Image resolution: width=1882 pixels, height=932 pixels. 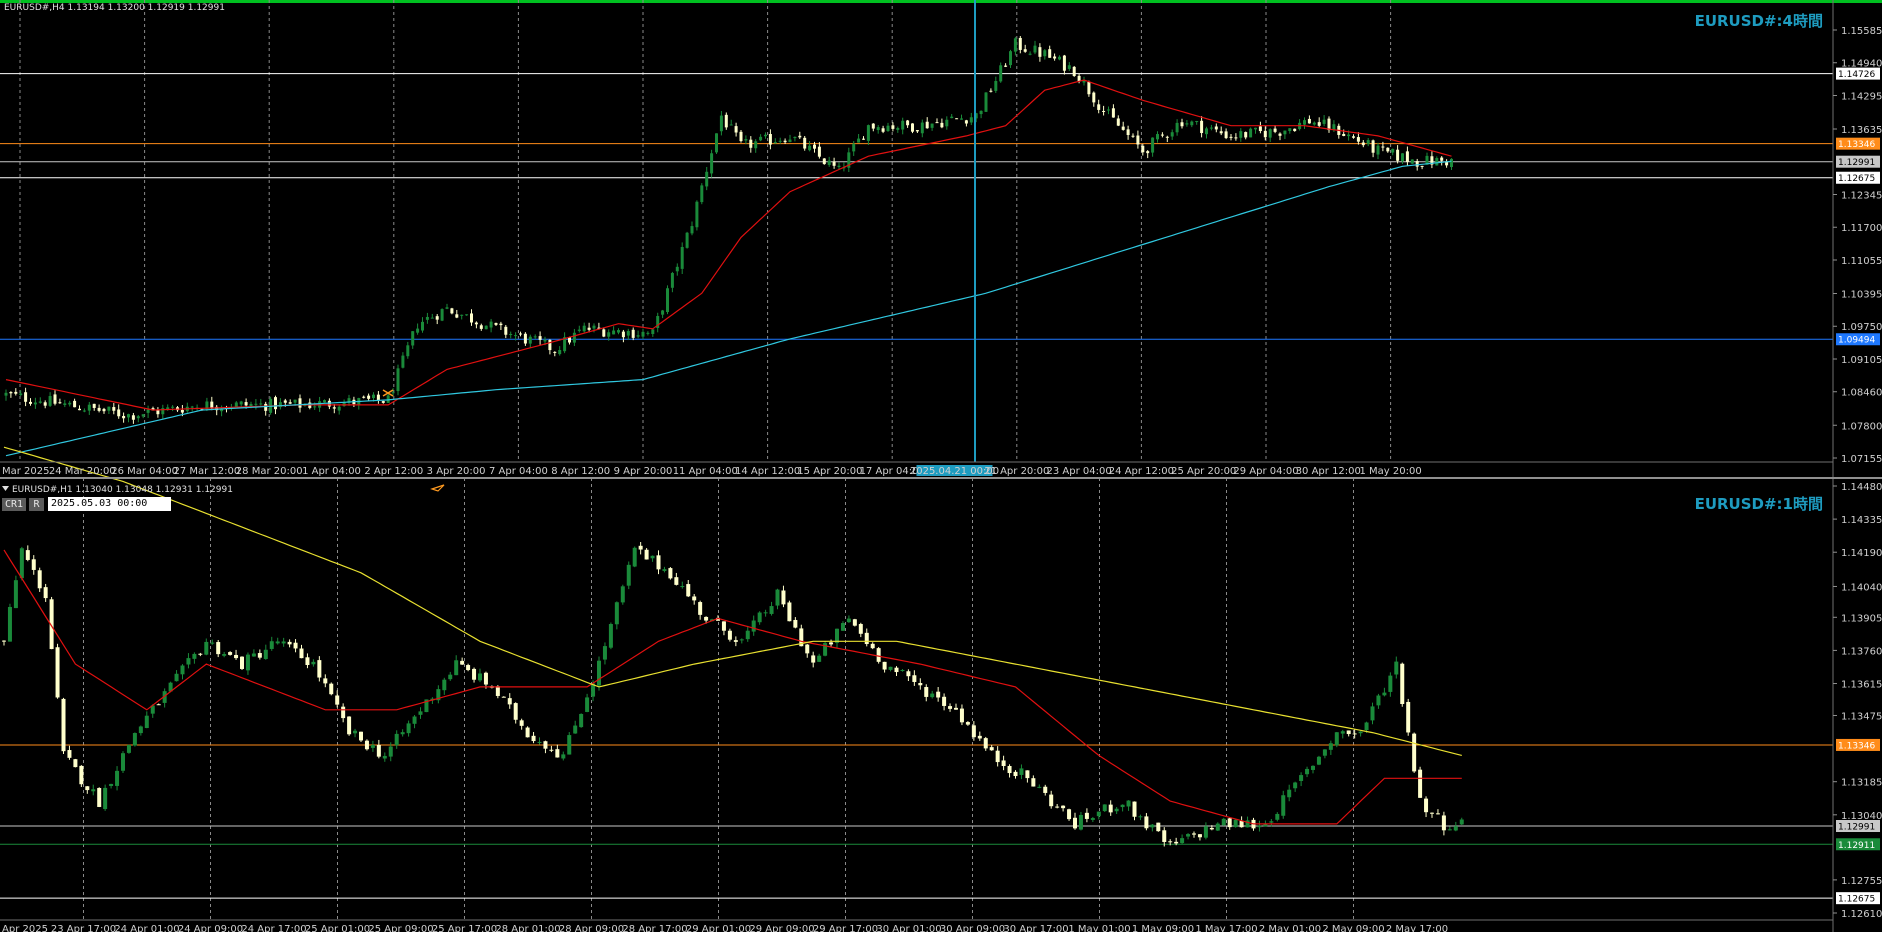 I want to click on price-tag-label: 1.12991, so click(x=1856, y=163).